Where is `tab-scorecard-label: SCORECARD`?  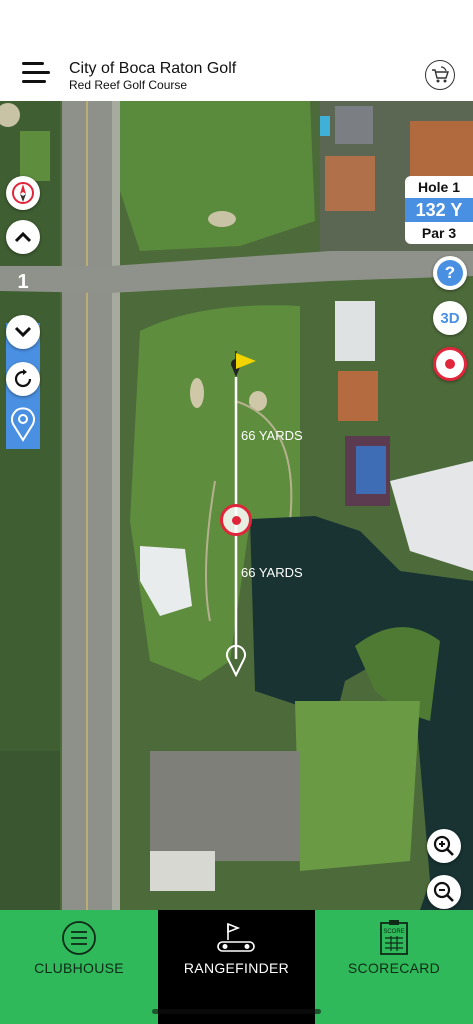 tab-scorecard-label: SCORECARD is located at coordinates (394, 968).